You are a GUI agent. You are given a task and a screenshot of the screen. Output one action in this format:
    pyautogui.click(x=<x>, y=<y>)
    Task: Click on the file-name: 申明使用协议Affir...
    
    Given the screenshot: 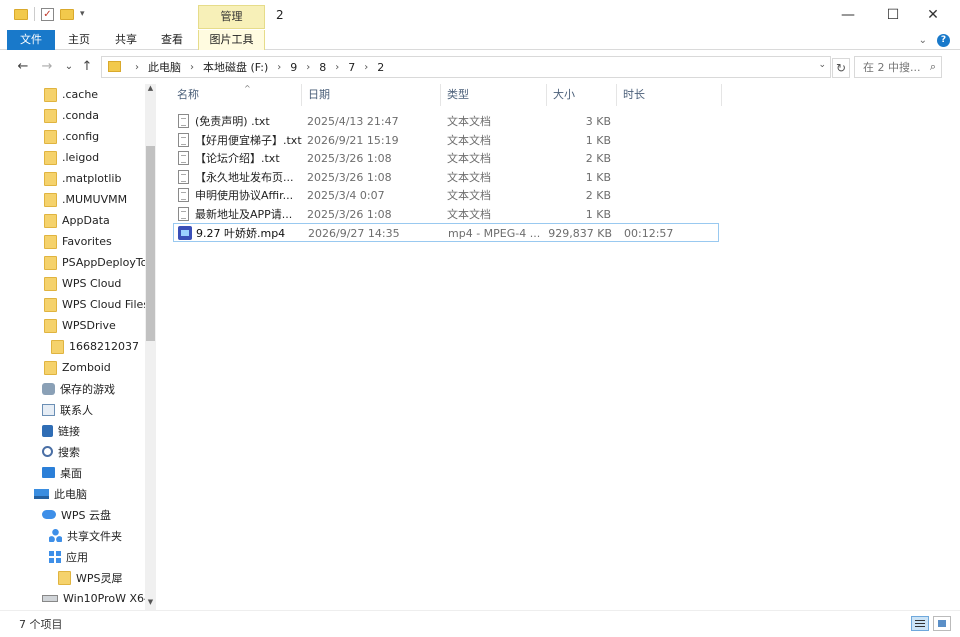 What is the action you would take?
    pyautogui.click(x=244, y=195)
    